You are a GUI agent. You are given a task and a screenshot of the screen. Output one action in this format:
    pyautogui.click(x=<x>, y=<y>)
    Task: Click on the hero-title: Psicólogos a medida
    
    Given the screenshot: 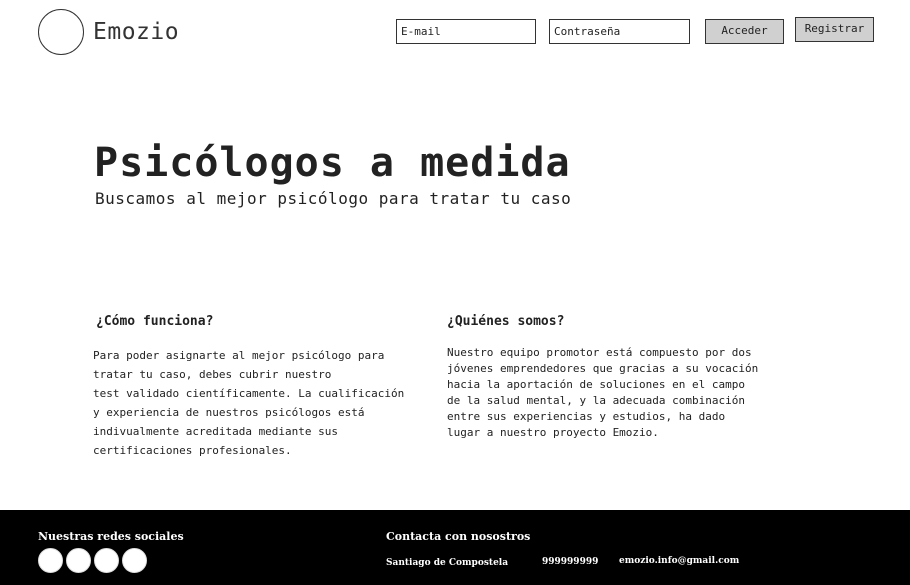 What is the action you would take?
    pyautogui.click(x=332, y=163)
    